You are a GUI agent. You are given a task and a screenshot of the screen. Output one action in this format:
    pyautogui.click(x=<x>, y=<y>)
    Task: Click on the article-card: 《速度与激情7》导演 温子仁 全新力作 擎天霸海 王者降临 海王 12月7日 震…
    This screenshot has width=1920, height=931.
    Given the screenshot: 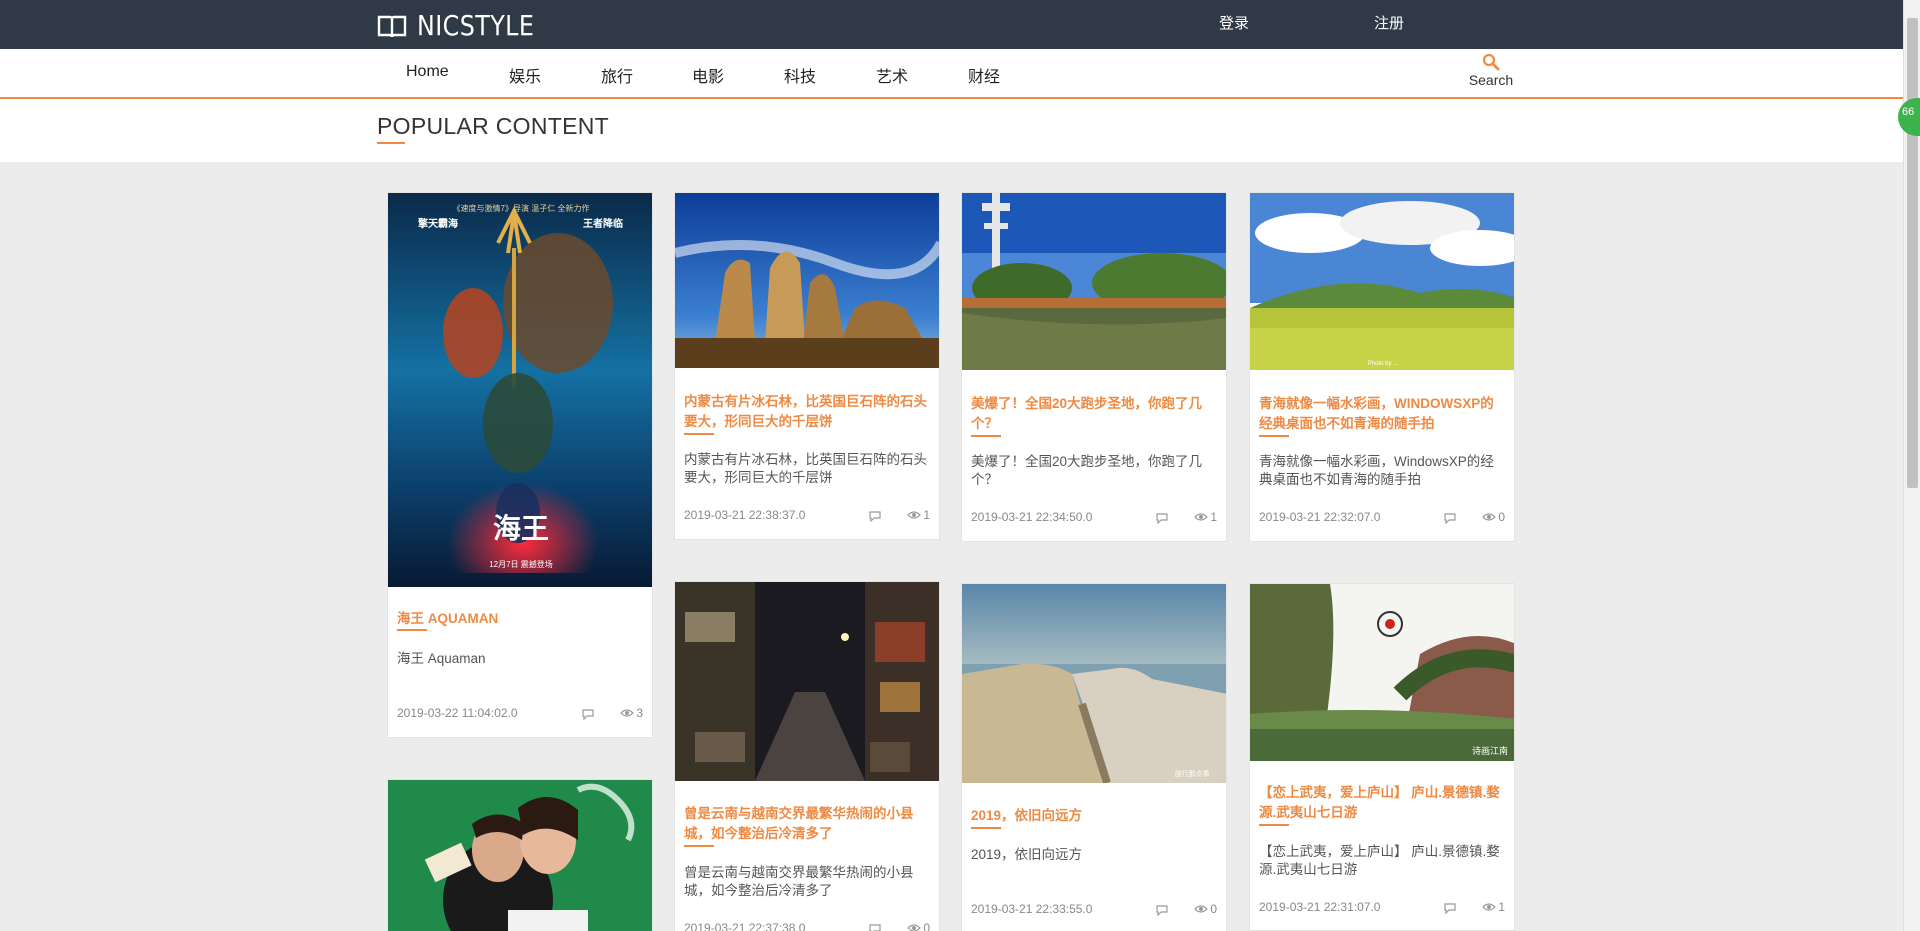 What is the action you would take?
    pyautogui.click(x=520, y=465)
    